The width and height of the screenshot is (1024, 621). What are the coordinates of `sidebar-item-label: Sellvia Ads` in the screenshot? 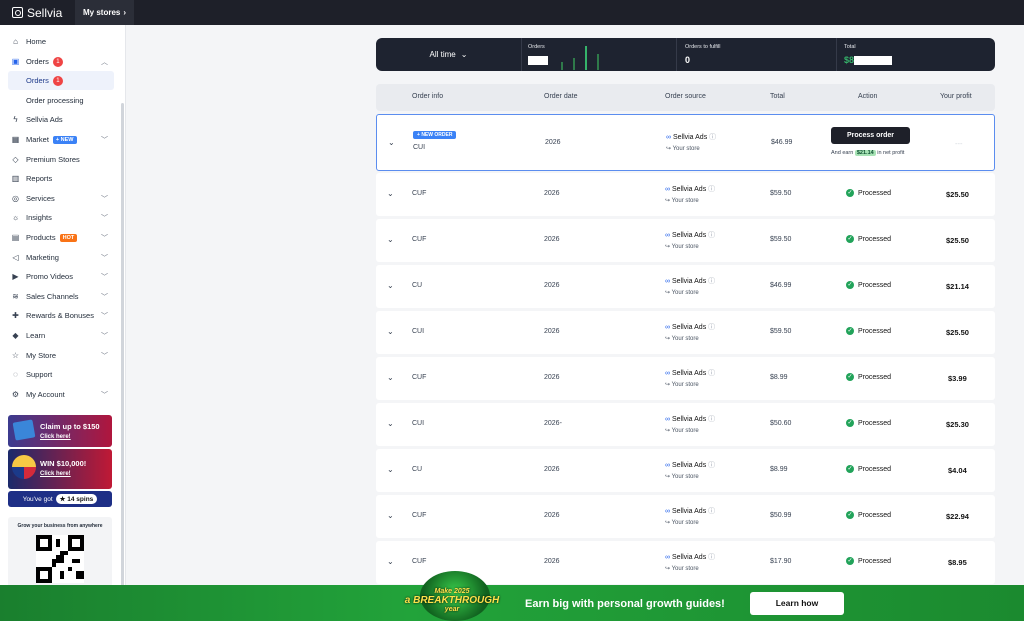 It's located at (44, 119).